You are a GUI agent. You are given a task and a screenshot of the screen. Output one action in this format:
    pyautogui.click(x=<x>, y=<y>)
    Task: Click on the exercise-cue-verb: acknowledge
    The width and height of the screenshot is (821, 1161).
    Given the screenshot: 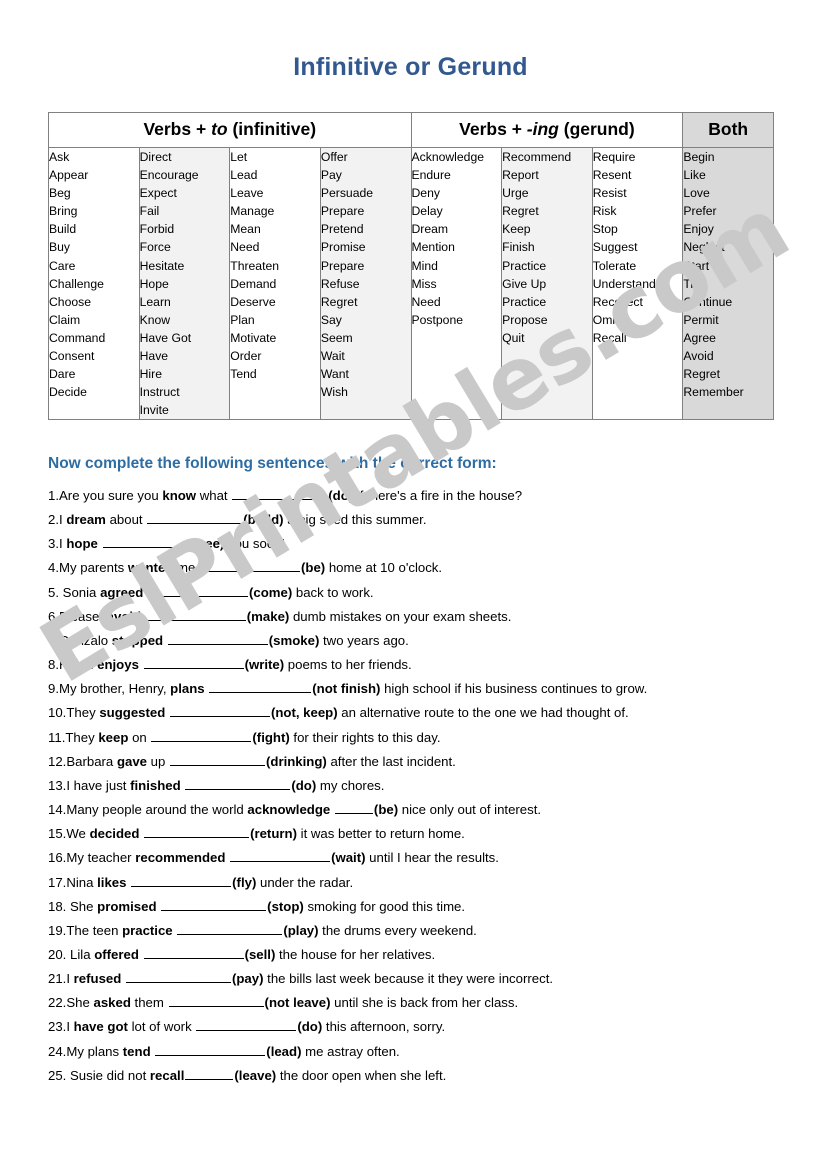 What is the action you would take?
    pyautogui.click(x=289, y=810)
    